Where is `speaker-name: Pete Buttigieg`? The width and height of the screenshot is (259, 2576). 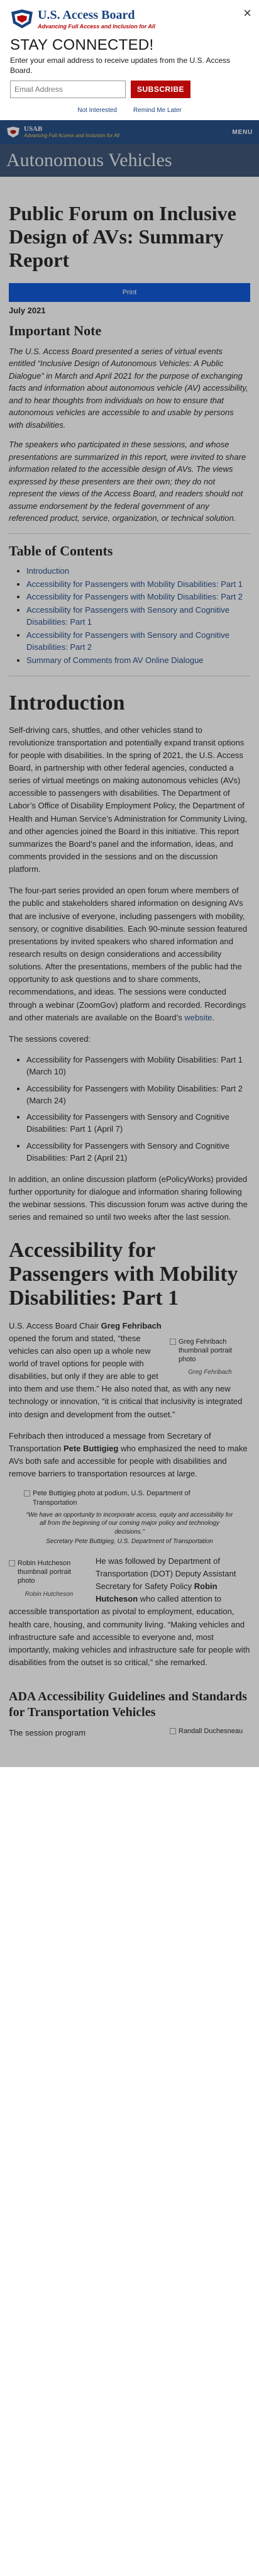 speaker-name: Pete Buttigieg is located at coordinates (91, 1448).